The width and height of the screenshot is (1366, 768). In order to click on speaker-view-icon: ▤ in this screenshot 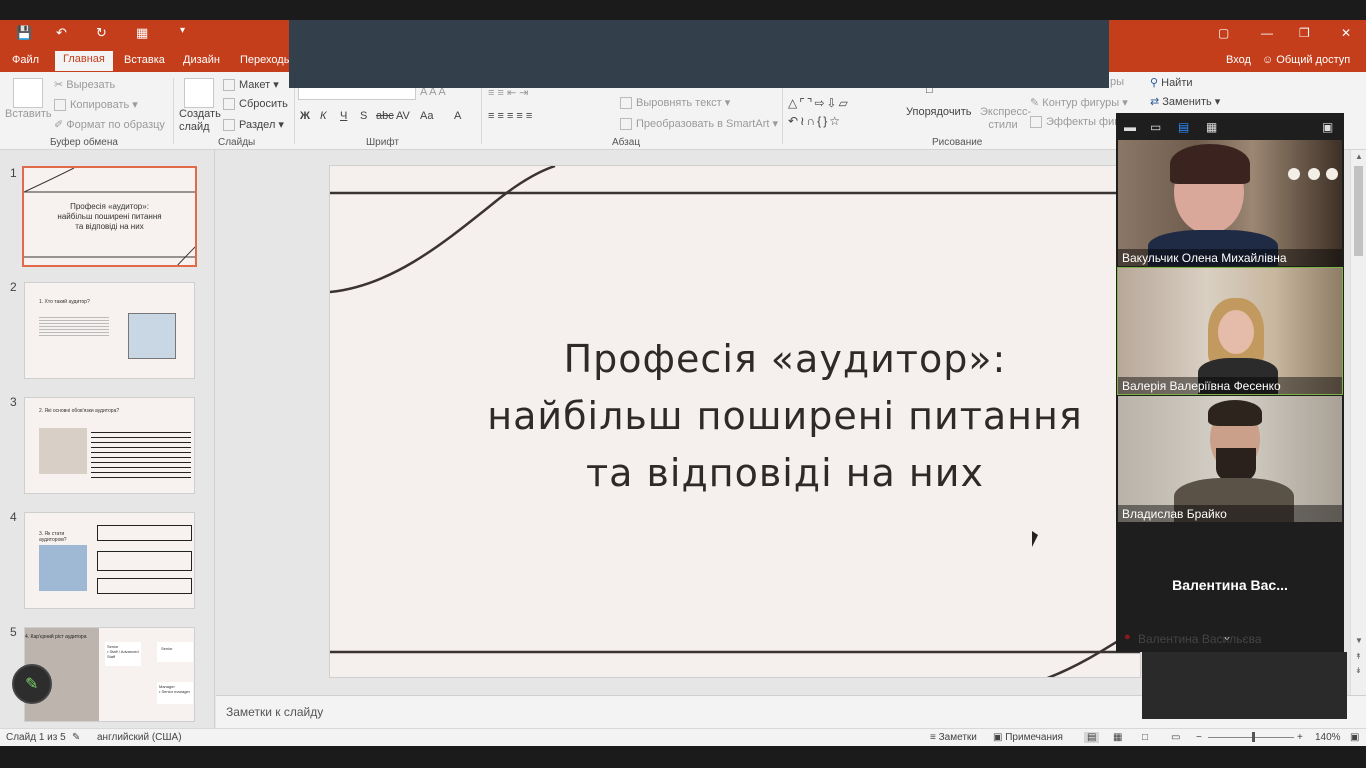, I will do `click(1183, 127)`.